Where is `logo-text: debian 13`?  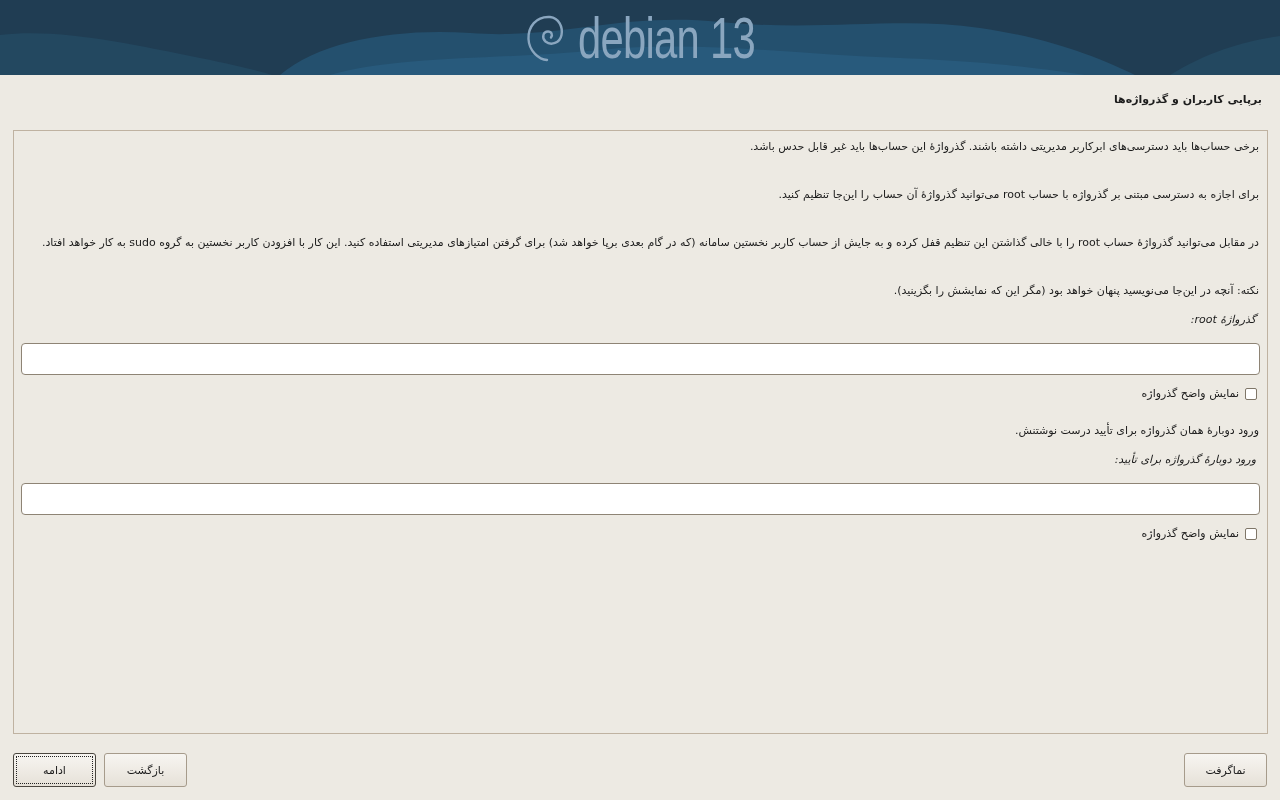
logo-text: debian 13 is located at coordinates (667, 37).